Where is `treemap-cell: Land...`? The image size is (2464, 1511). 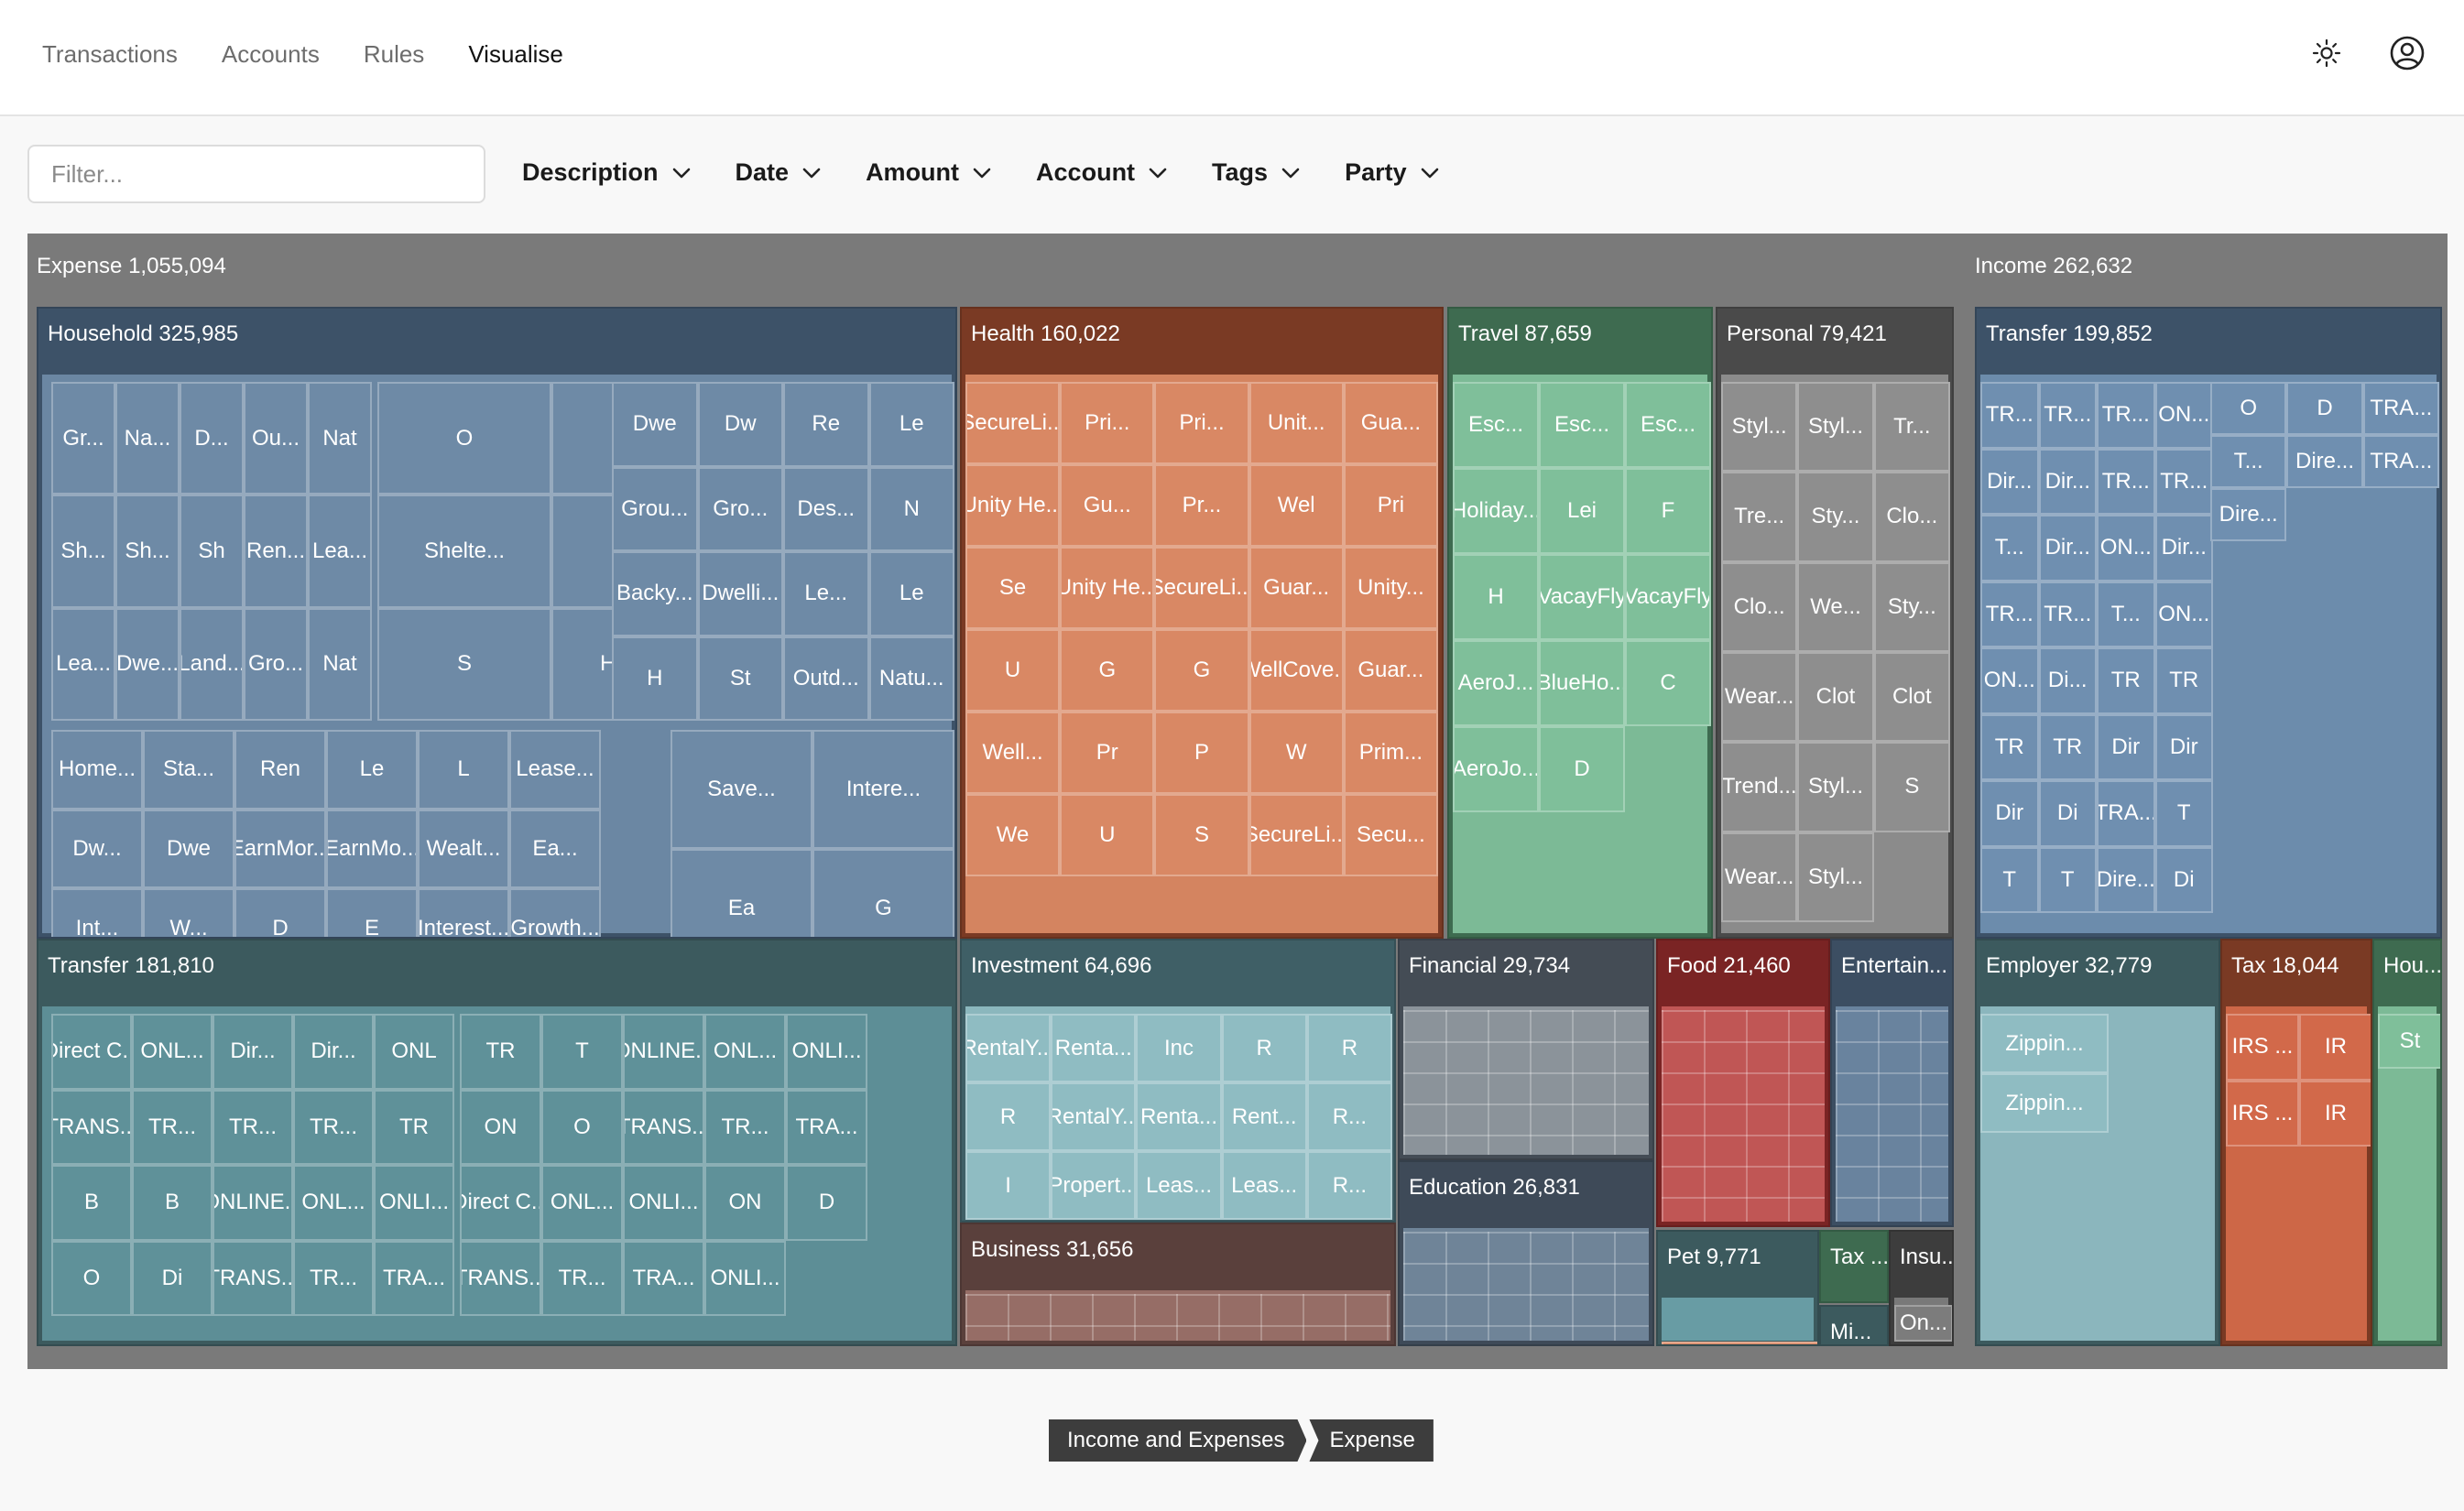
treemap-cell: Land... is located at coordinates (212, 664).